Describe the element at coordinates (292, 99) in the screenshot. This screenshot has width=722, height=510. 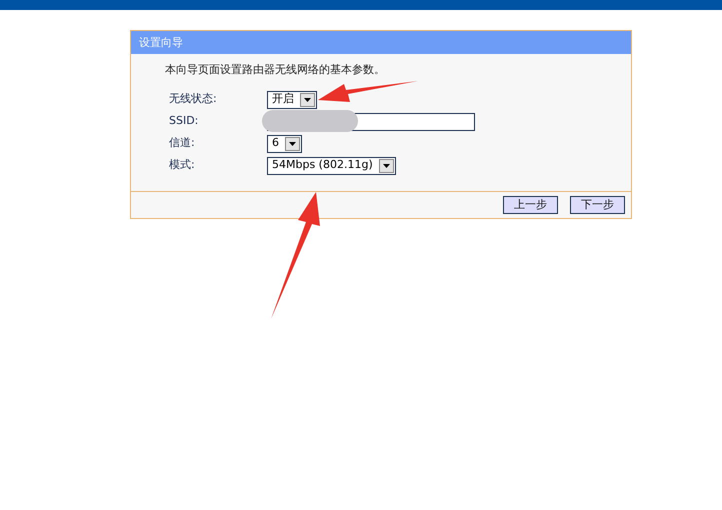
I see `dropdown-select: 开启` at that location.